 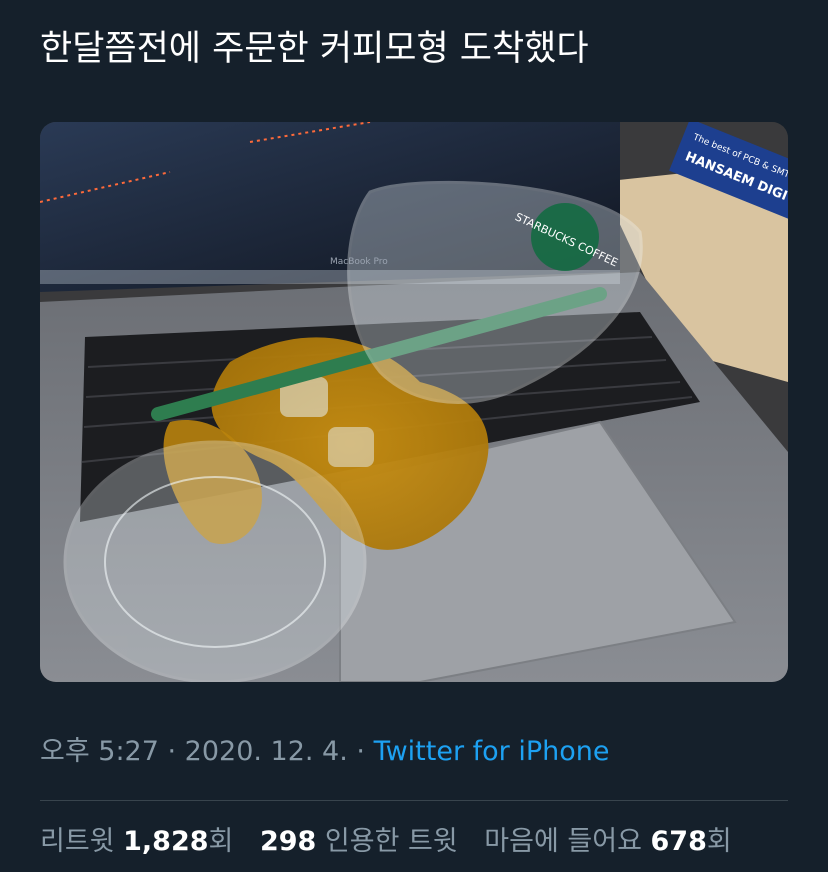 I want to click on divider, so click(x=414, y=800).